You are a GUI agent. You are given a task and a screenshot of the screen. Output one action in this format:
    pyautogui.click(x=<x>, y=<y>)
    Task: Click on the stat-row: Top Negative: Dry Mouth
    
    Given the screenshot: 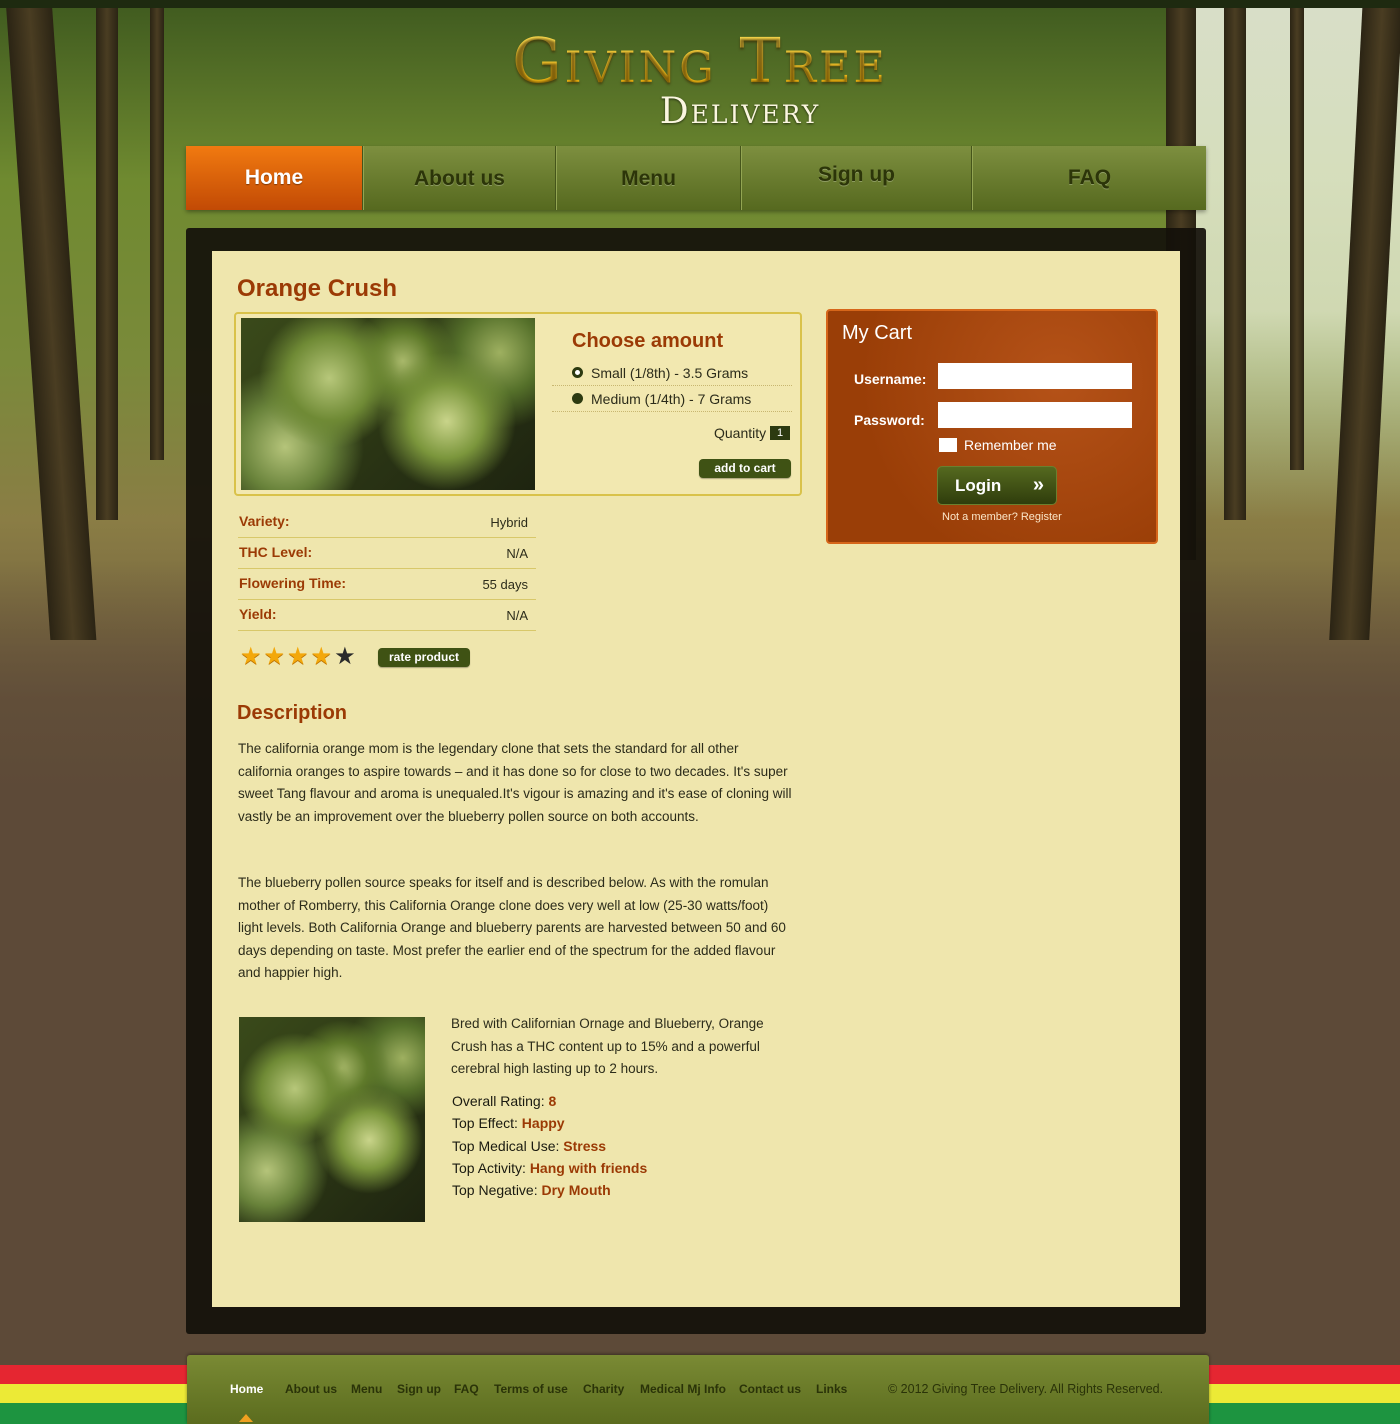 What is the action you would take?
    pyautogui.click(x=531, y=1190)
    